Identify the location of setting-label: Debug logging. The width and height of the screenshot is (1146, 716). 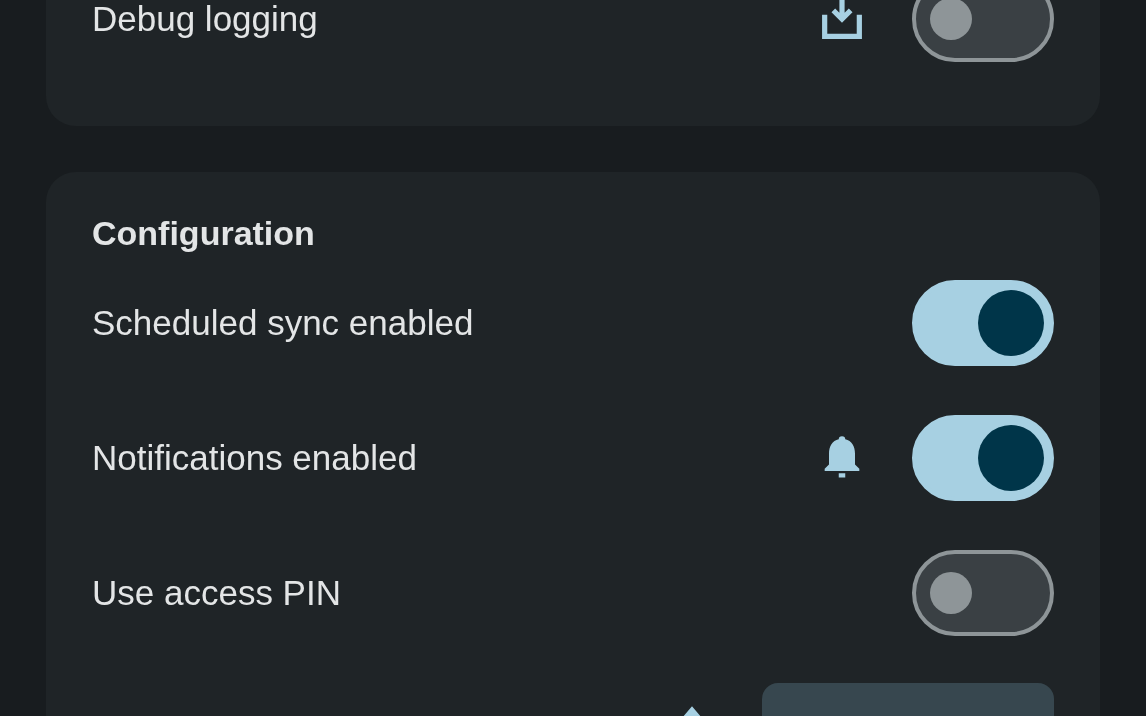
(205, 19).